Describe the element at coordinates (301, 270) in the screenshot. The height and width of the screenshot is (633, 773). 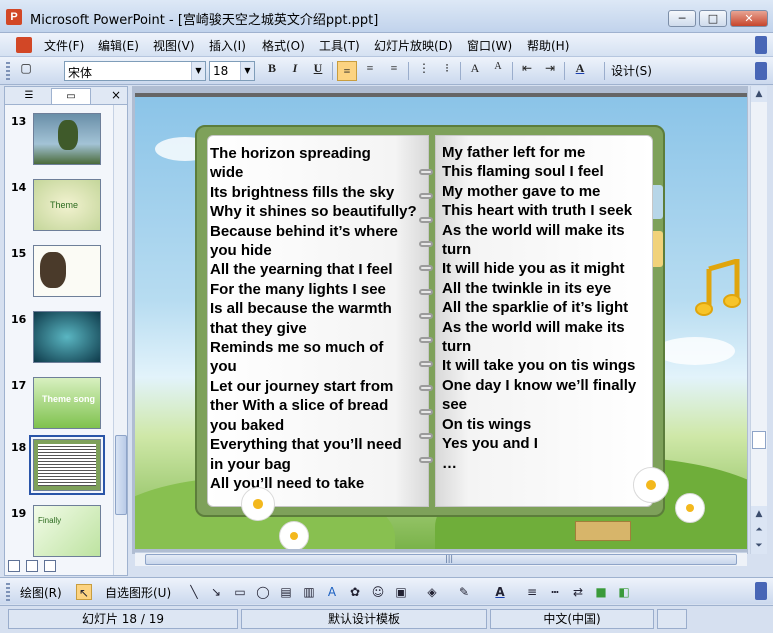
I see `lyric-line: All the yearning that I feel` at that location.